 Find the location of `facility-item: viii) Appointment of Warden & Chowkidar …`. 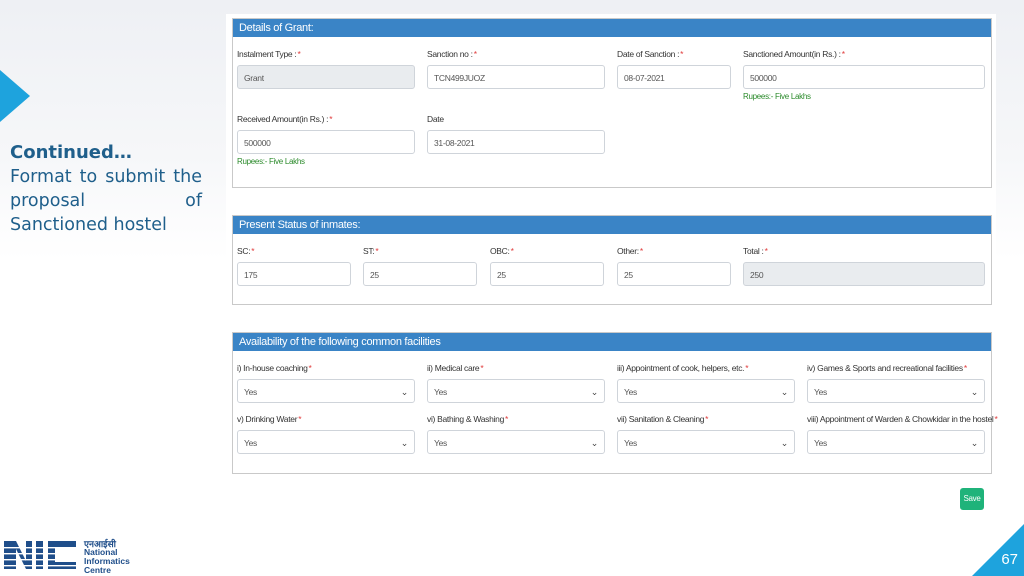

facility-item: viii) Appointment of Warden & Chowkidar … is located at coordinates (902, 434).